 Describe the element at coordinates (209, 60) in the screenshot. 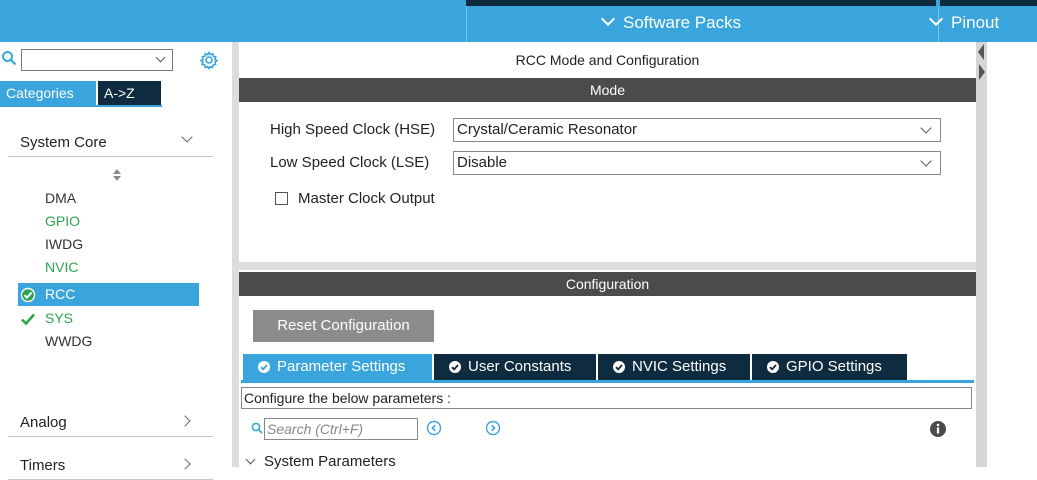

I see `gear-icon` at that location.